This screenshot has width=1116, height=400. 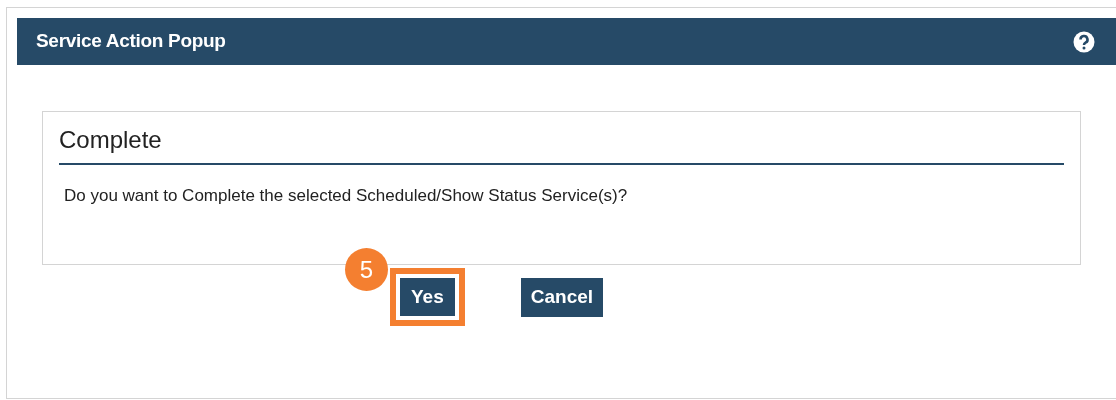 What do you see at coordinates (131, 41) in the screenshot?
I see `dialog-title: Service Action Popup` at bounding box center [131, 41].